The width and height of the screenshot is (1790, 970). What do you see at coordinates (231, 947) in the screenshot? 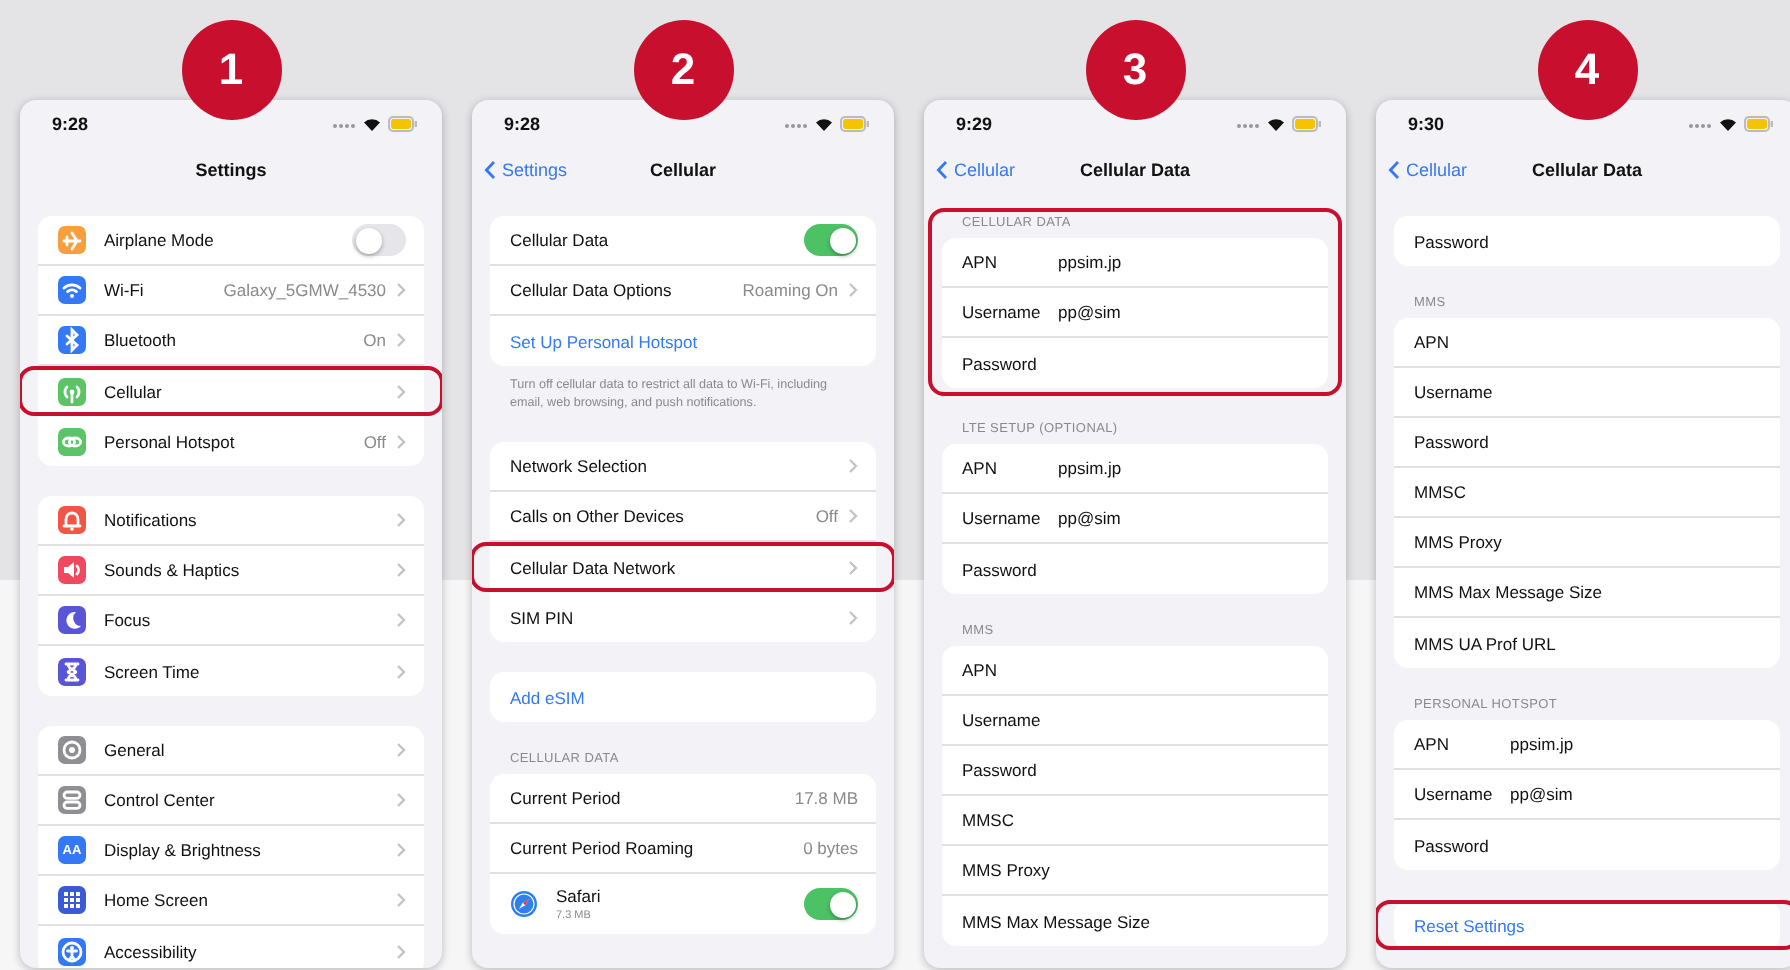
I see `settings-row: Accessibility` at bounding box center [231, 947].